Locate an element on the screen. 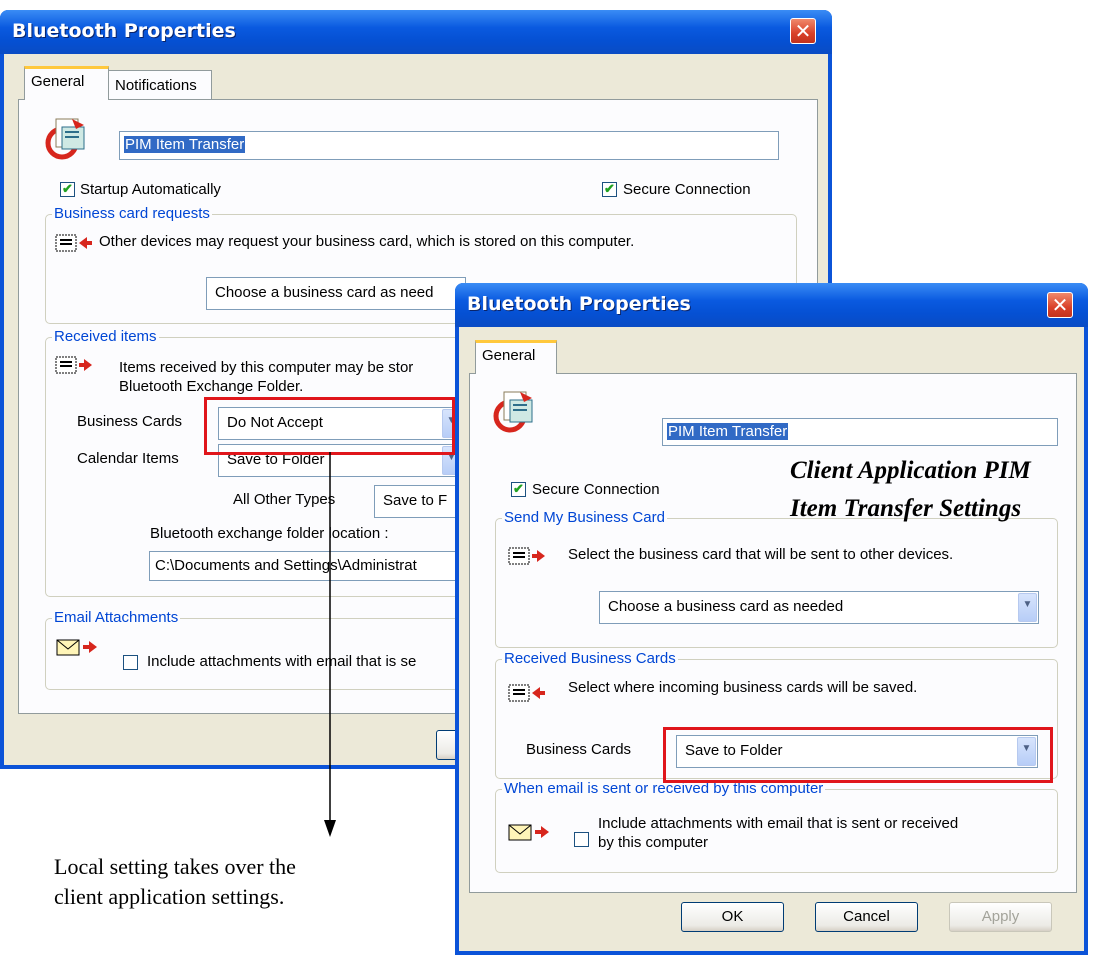  cancel-button: Cancel is located at coordinates (866, 917).